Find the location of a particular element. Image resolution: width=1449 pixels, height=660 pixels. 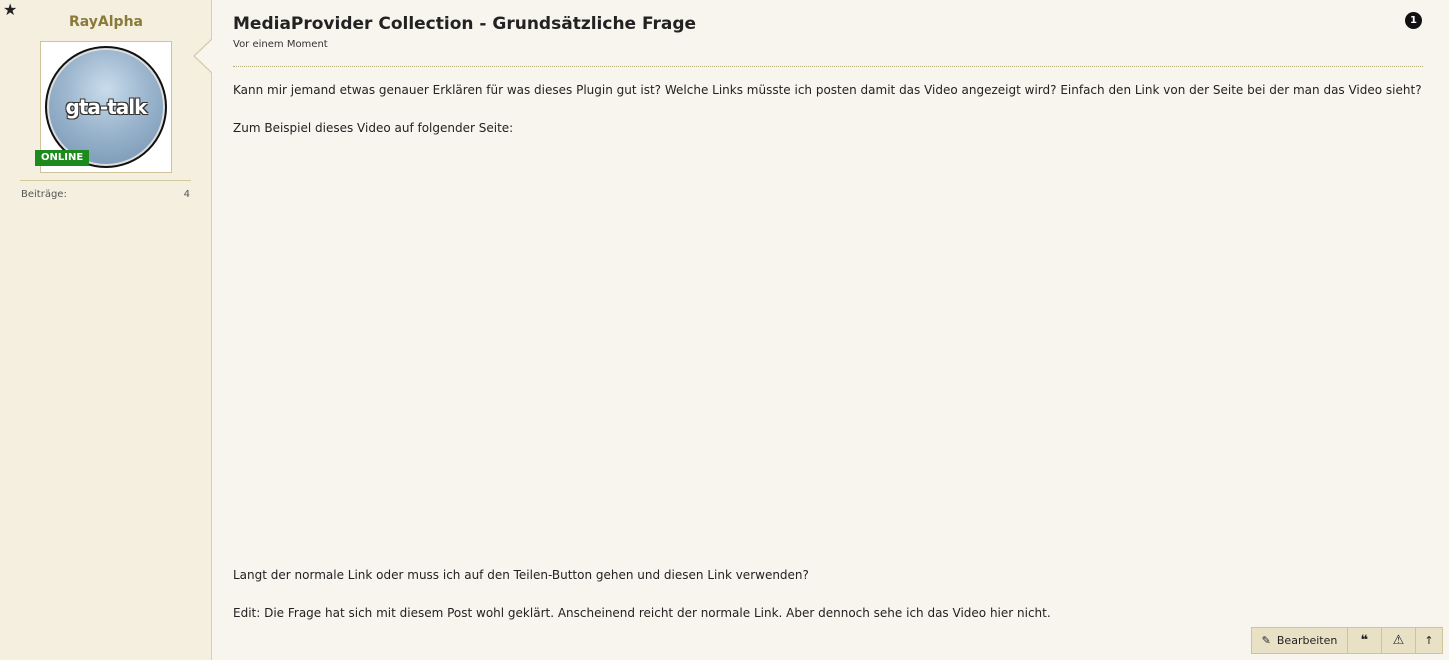

title-divider is located at coordinates (828, 66).